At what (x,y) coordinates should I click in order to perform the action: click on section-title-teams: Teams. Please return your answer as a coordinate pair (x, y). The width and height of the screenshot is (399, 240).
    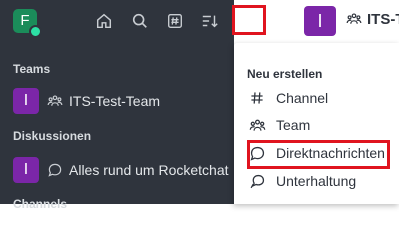
    Looking at the image, I should click on (32, 69).